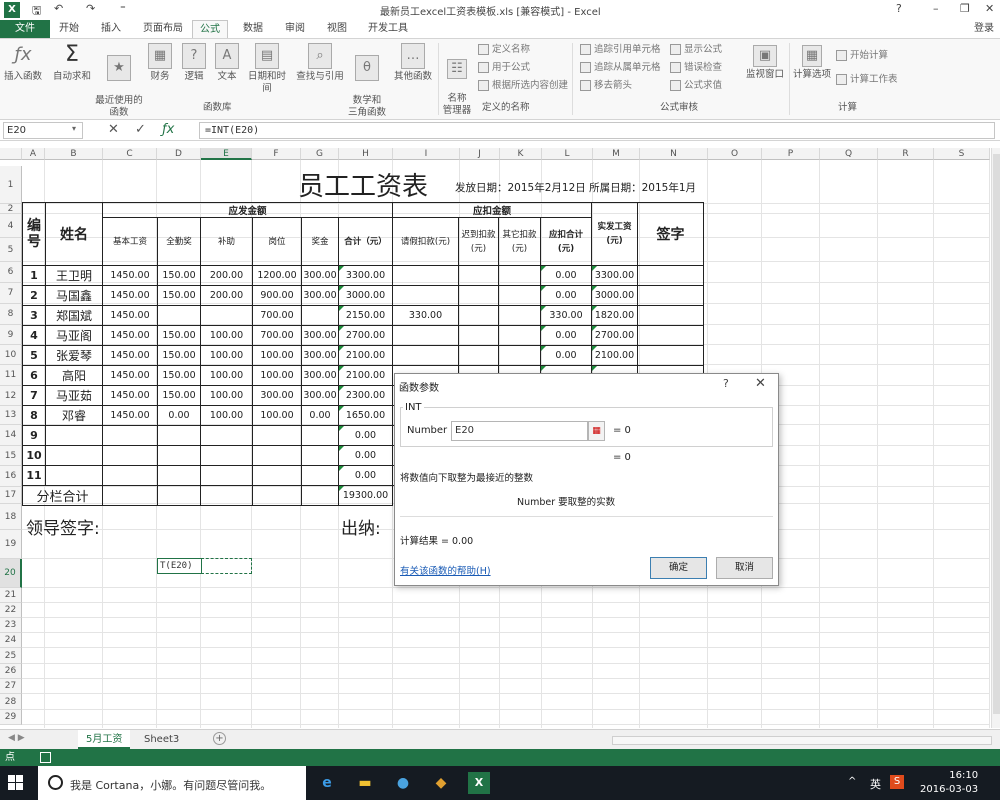 This screenshot has width=1000, height=800. Describe the element at coordinates (111, 29) in the screenshot. I see `tab-insert: 插入` at that location.